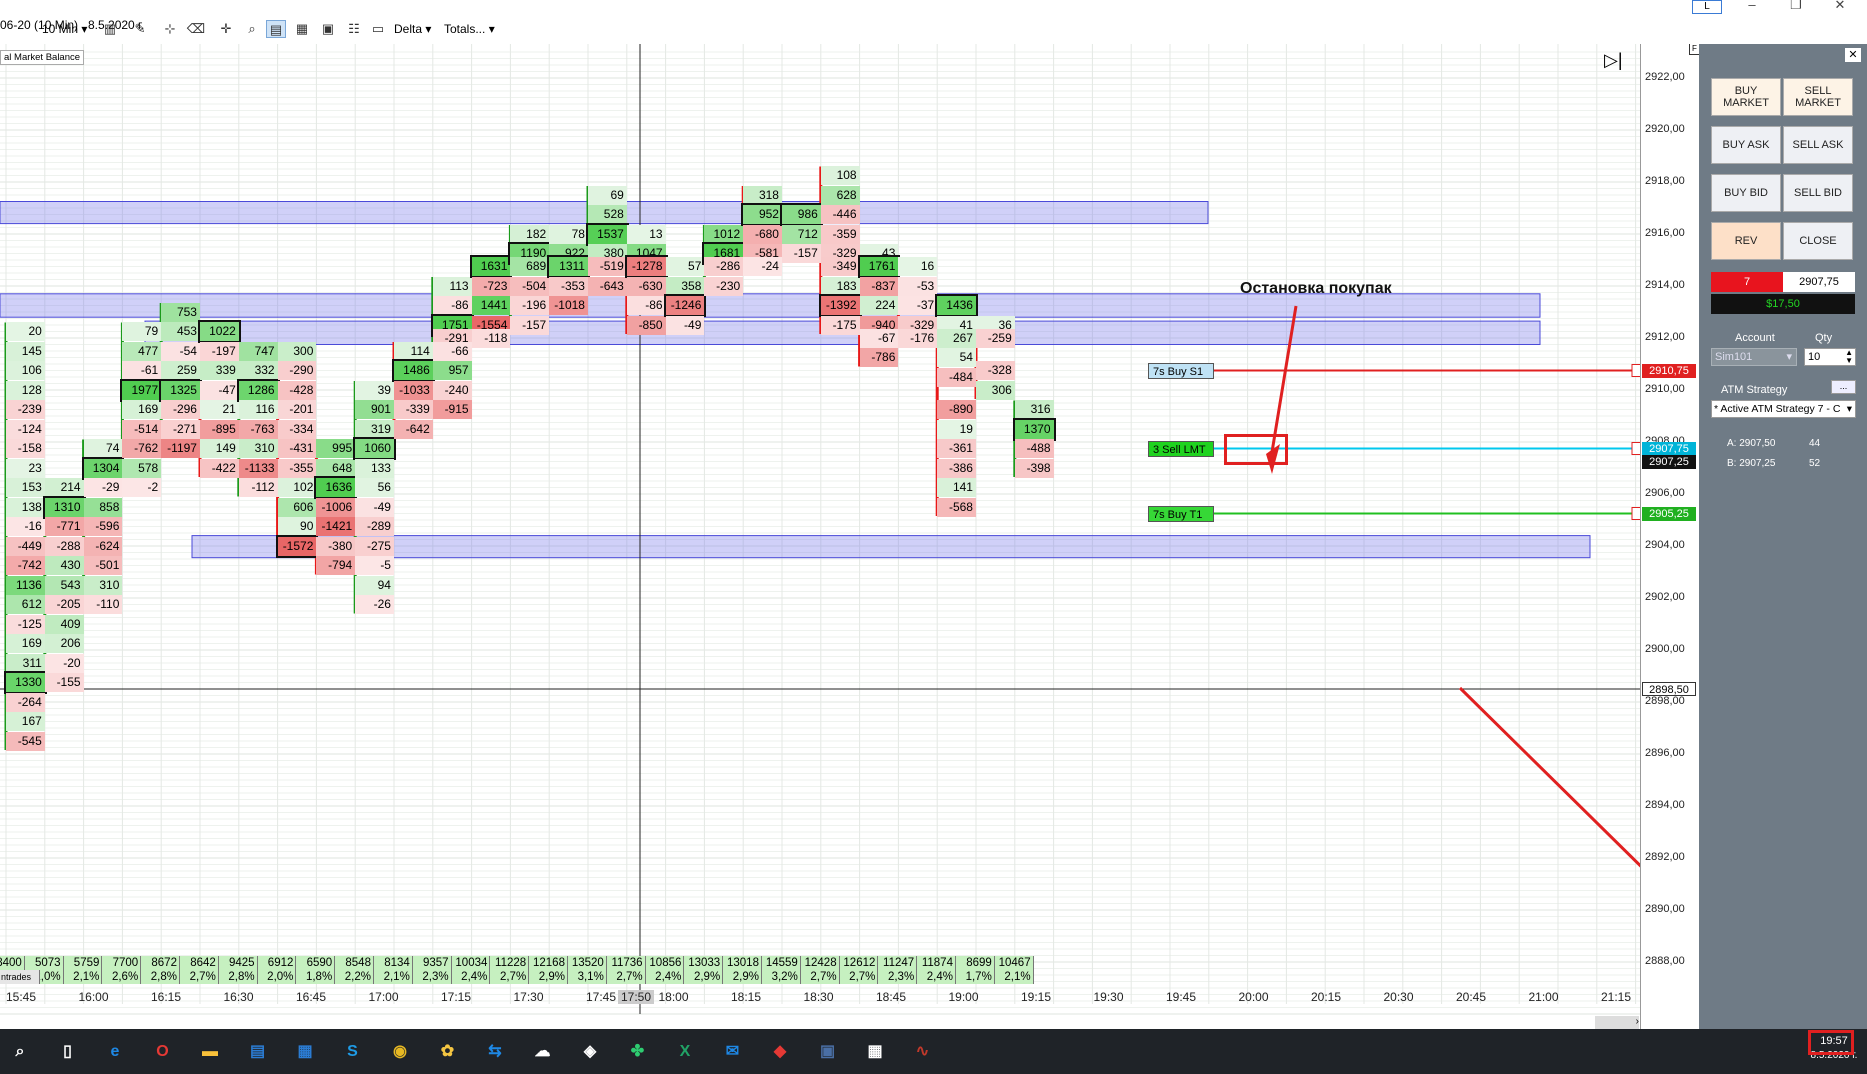 The image size is (1867, 1074). What do you see at coordinates (891, 997) in the screenshot?
I see `time-label: 18:45` at bounding box center [891, 997].